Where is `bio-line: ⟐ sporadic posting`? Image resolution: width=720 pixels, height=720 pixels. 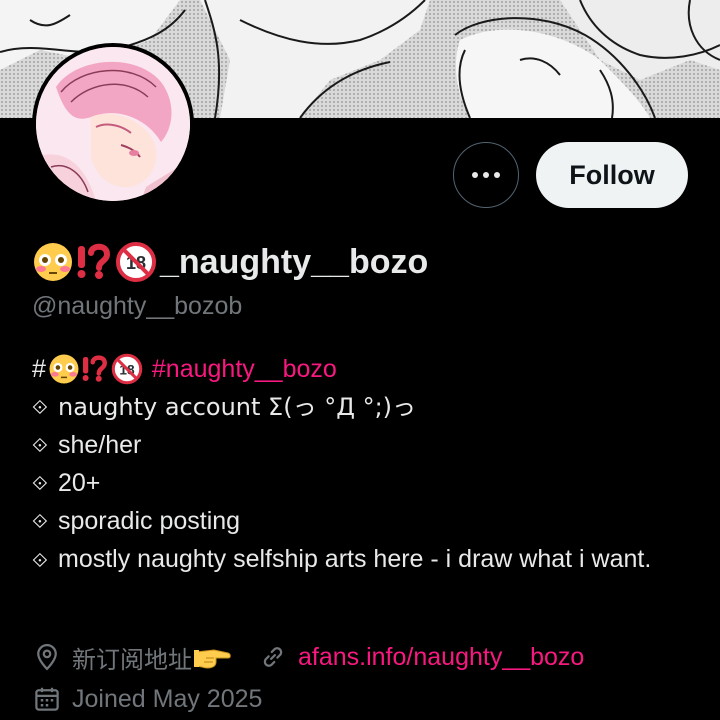
bio-line: ⟐ sporadic posting is located at coordinates (362, 521).